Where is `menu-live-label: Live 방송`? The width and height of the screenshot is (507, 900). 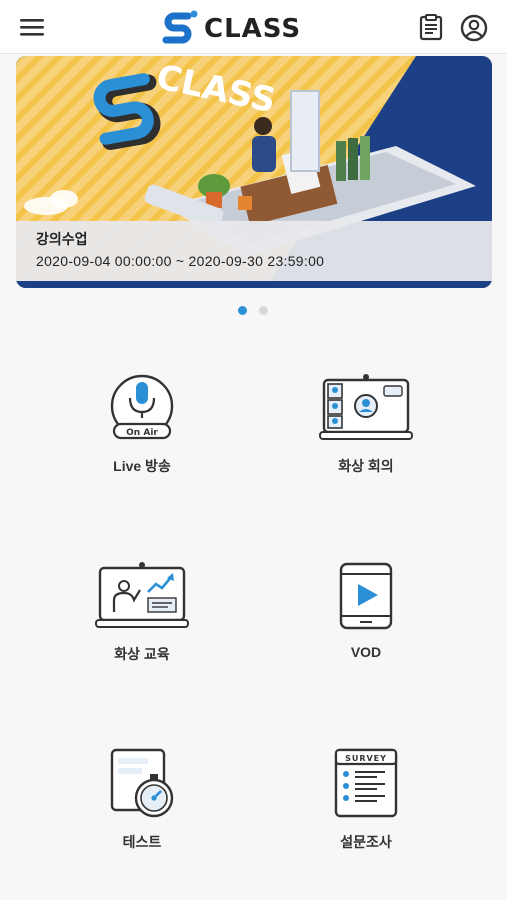
menu-live-label: Live 방송 is located at coordinates (142, 466).